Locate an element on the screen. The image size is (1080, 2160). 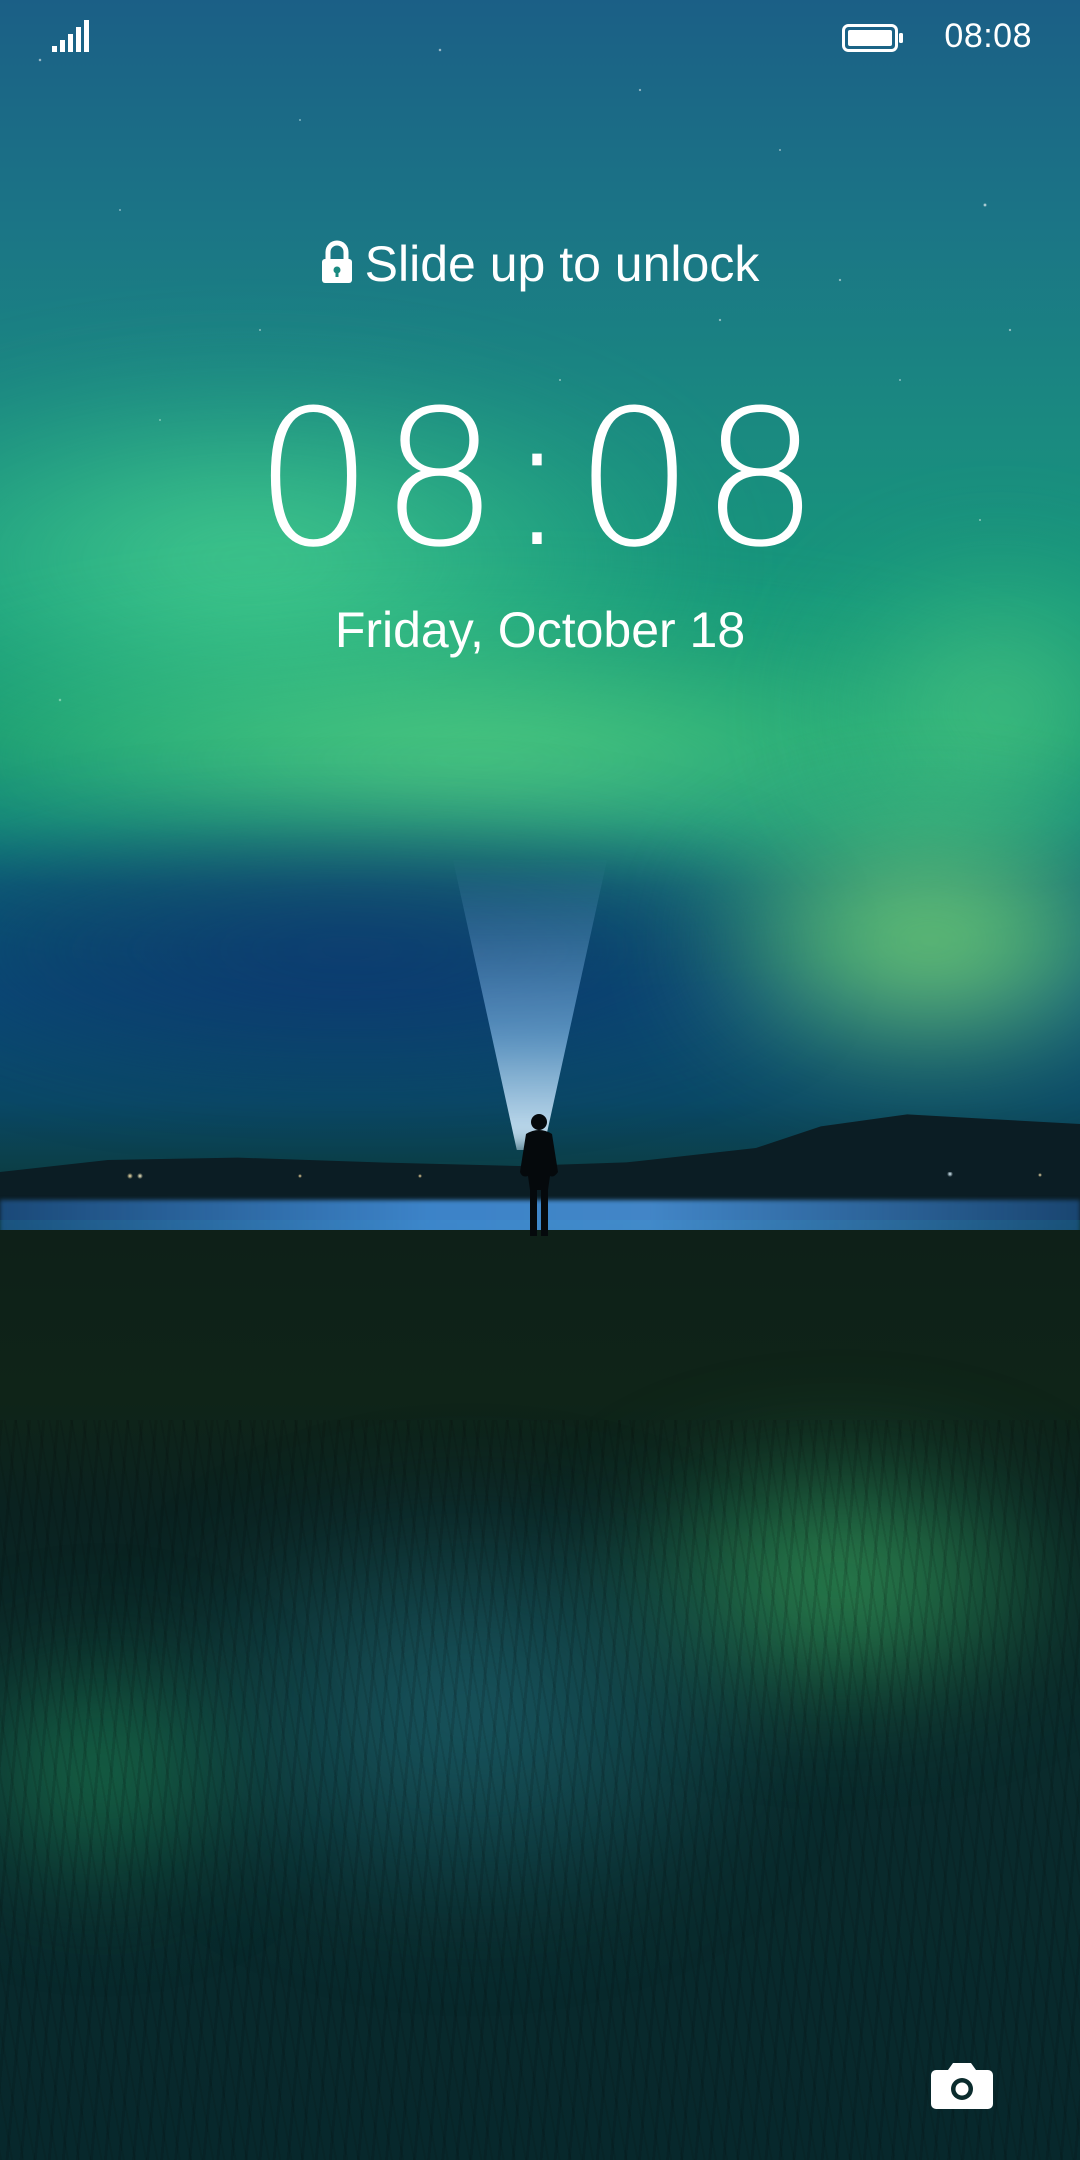
night-sky-band is located at coordinates (400, 950).